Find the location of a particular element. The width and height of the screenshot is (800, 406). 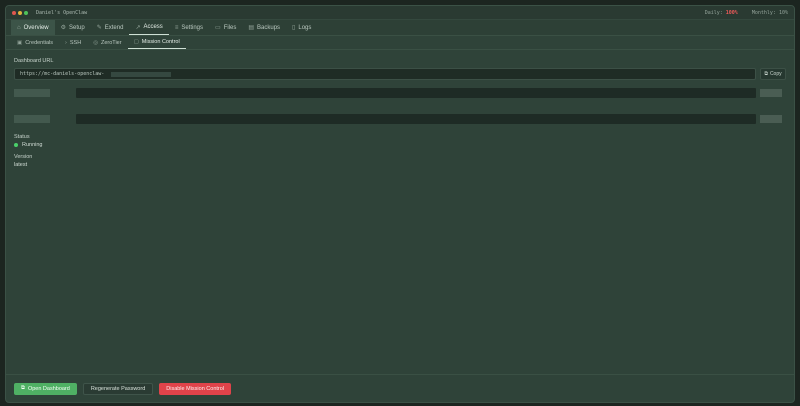

version-value: latest is located at coordinates (21, 165).